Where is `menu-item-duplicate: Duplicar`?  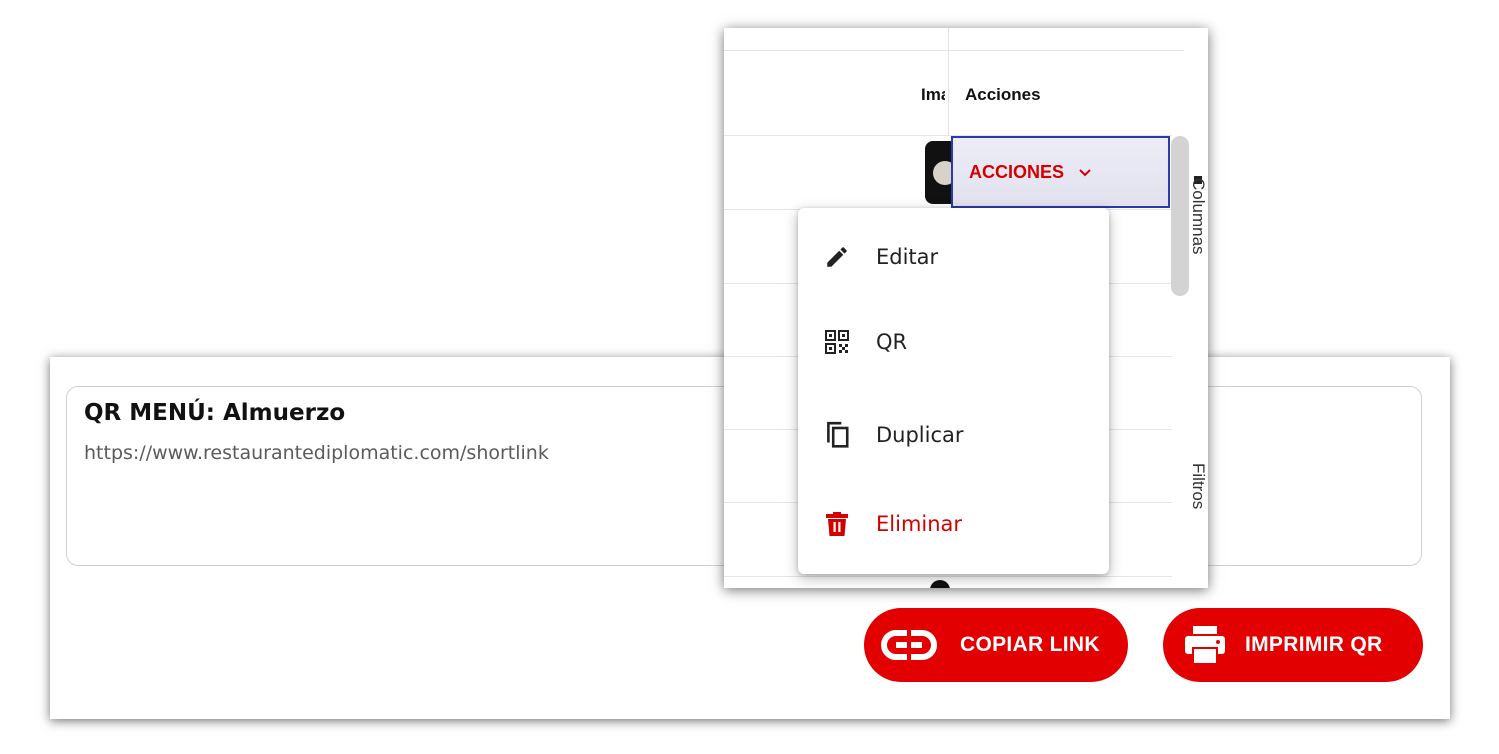
menu-item-duplicate: Duplicar is located at coordinates (953, 435).